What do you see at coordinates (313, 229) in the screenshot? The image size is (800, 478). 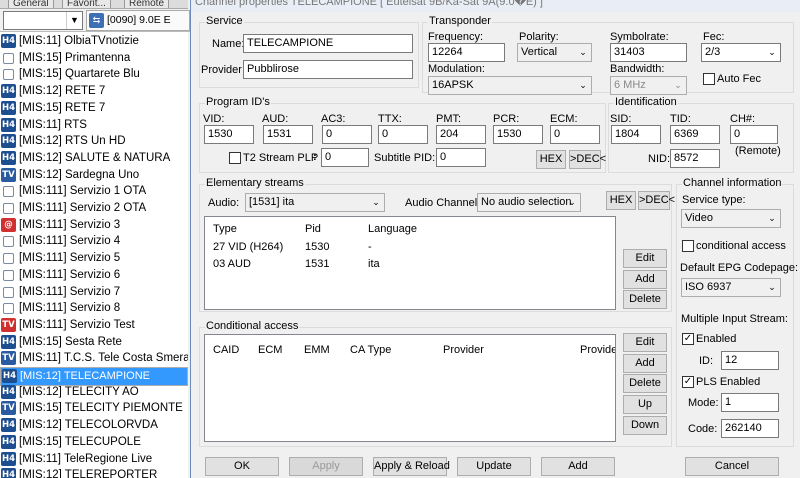 I see `column-header-pid: Pid` at bounding box center [313, 229].